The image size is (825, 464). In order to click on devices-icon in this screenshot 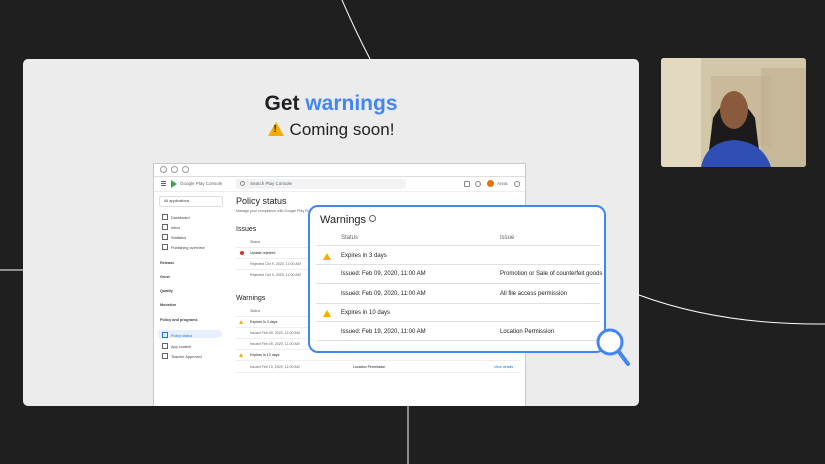, I will do `click(467, 184)`.